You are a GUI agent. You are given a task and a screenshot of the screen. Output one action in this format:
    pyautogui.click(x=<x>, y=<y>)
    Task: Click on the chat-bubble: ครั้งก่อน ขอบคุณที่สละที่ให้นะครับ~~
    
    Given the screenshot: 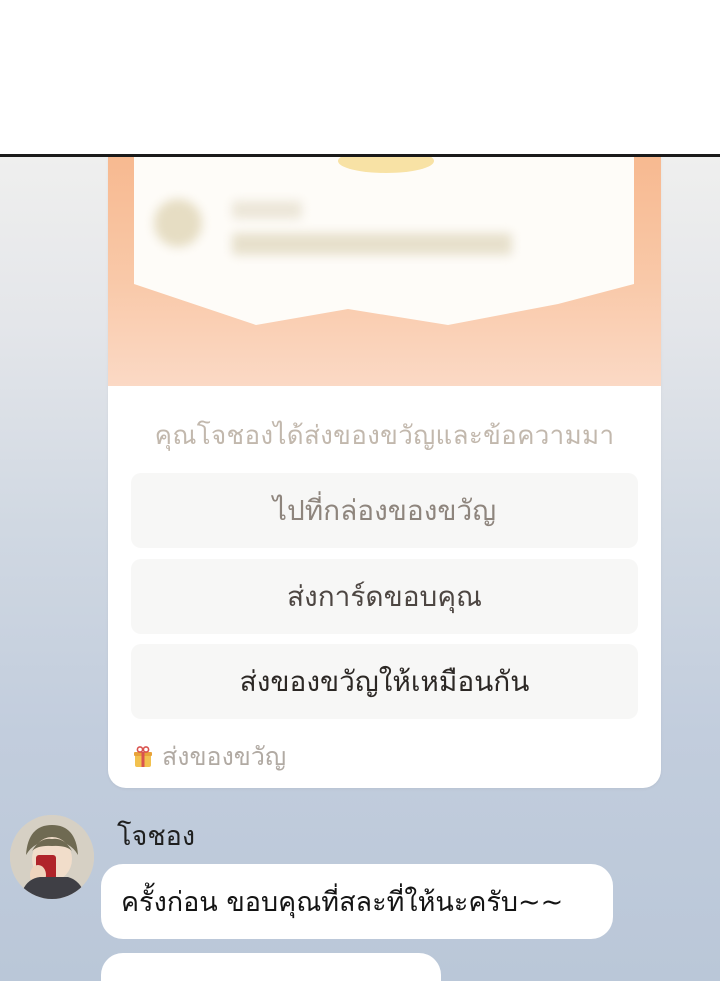 What is the action you would take?
    pyautogui.click(x=357, y=901)
    